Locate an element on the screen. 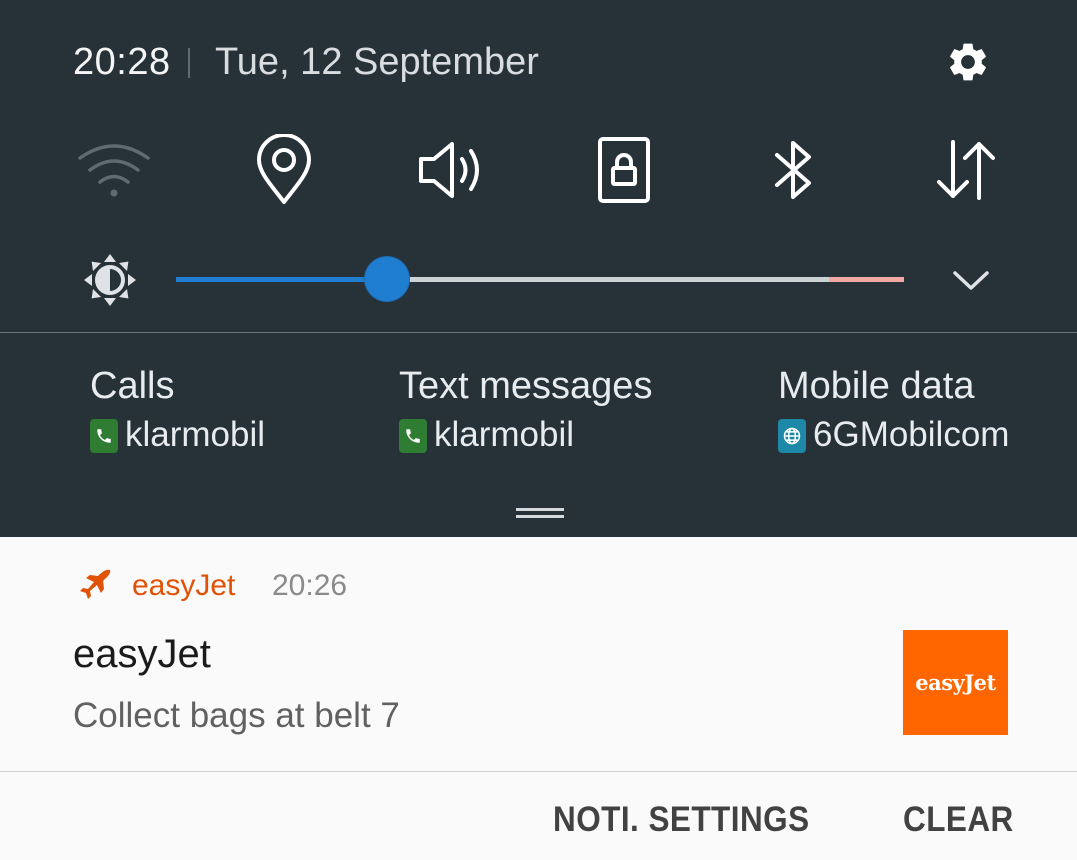  easyjet-logo-text: easyJet is located at coordinates (955, 682).